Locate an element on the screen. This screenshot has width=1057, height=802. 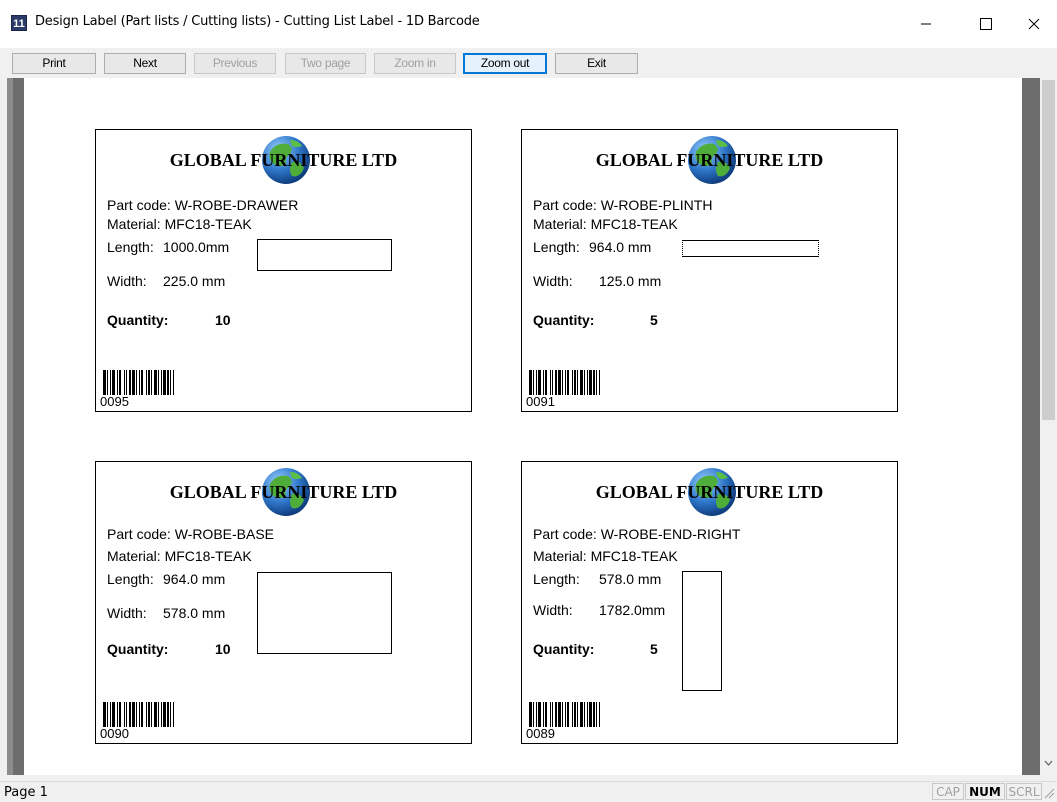
zoom-out-button: Zoom out is located at coordinates (505, 63).